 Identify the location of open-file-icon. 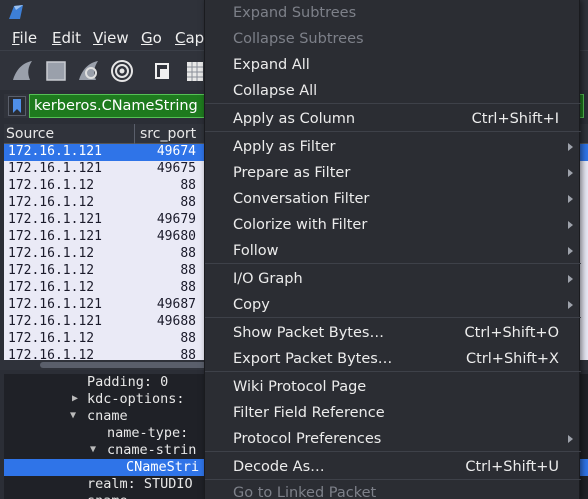
(163, 71).